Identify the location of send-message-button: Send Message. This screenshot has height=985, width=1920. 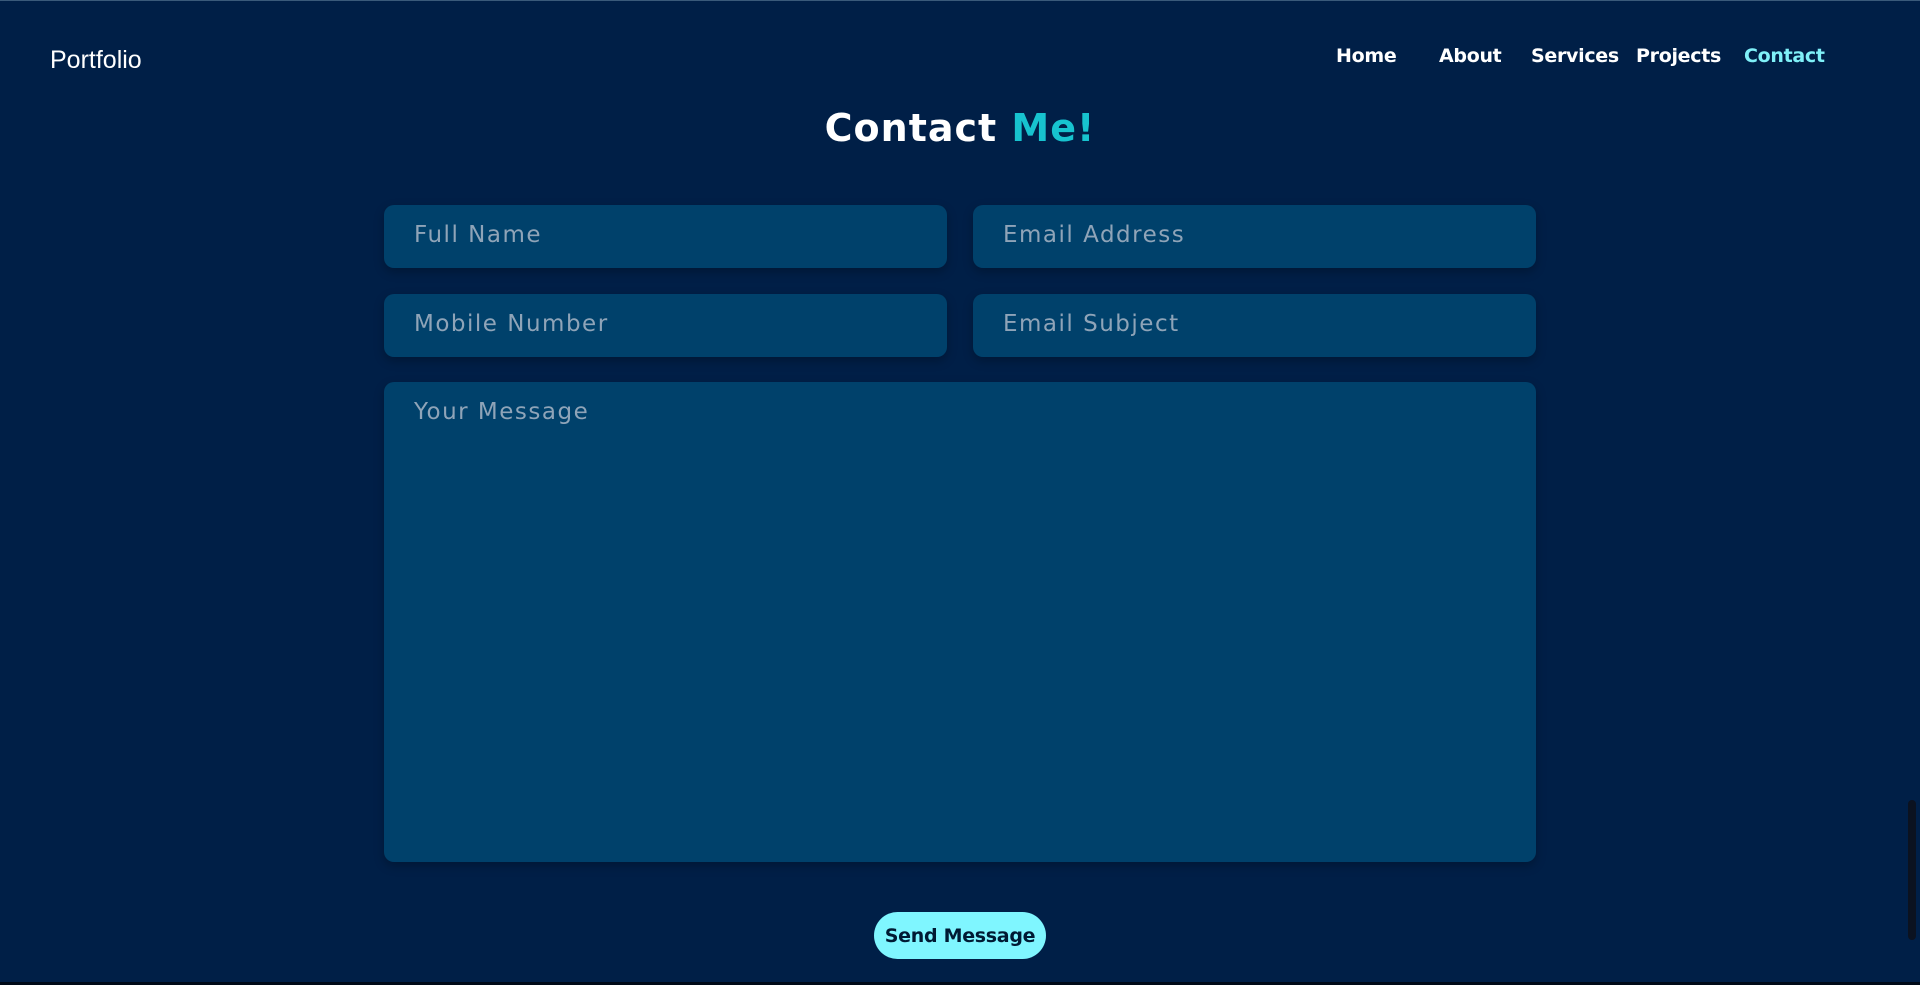
(960, 935).